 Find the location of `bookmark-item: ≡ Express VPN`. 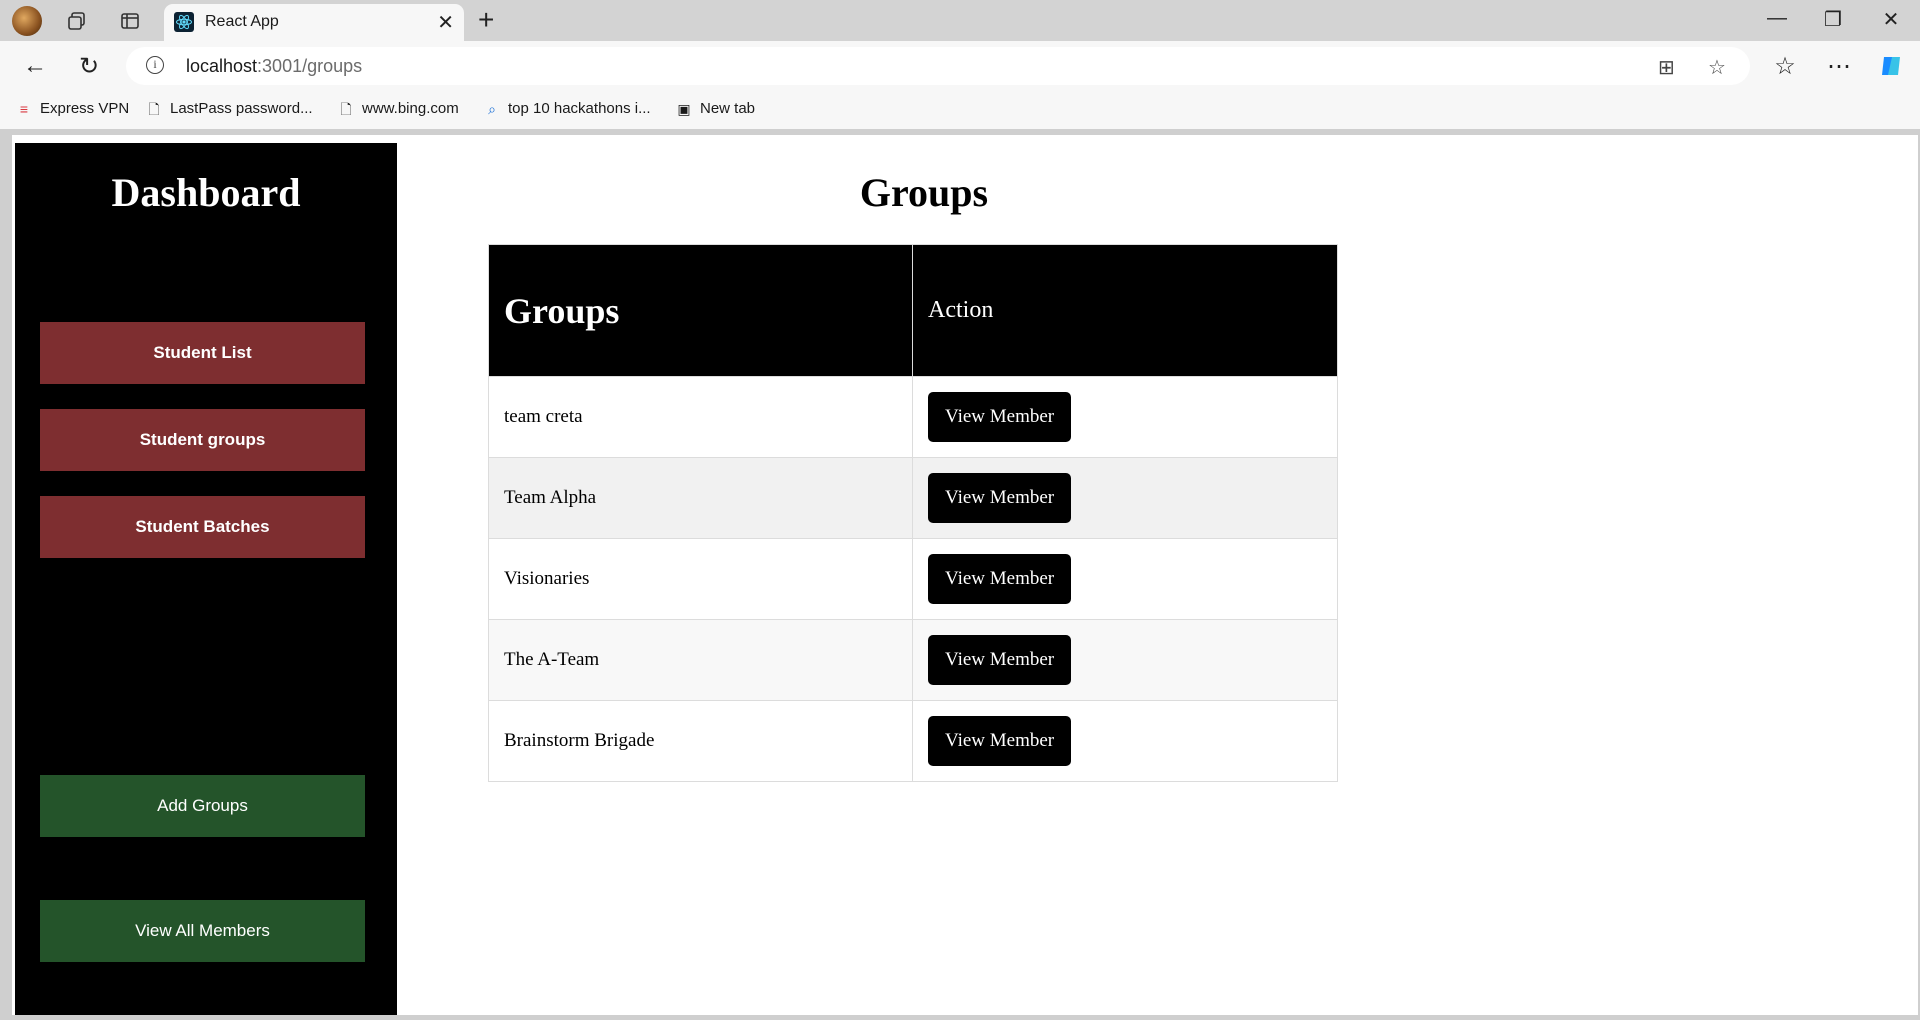

bookmark-item: ≡ Express VPN is located at coordinates (72, 108).